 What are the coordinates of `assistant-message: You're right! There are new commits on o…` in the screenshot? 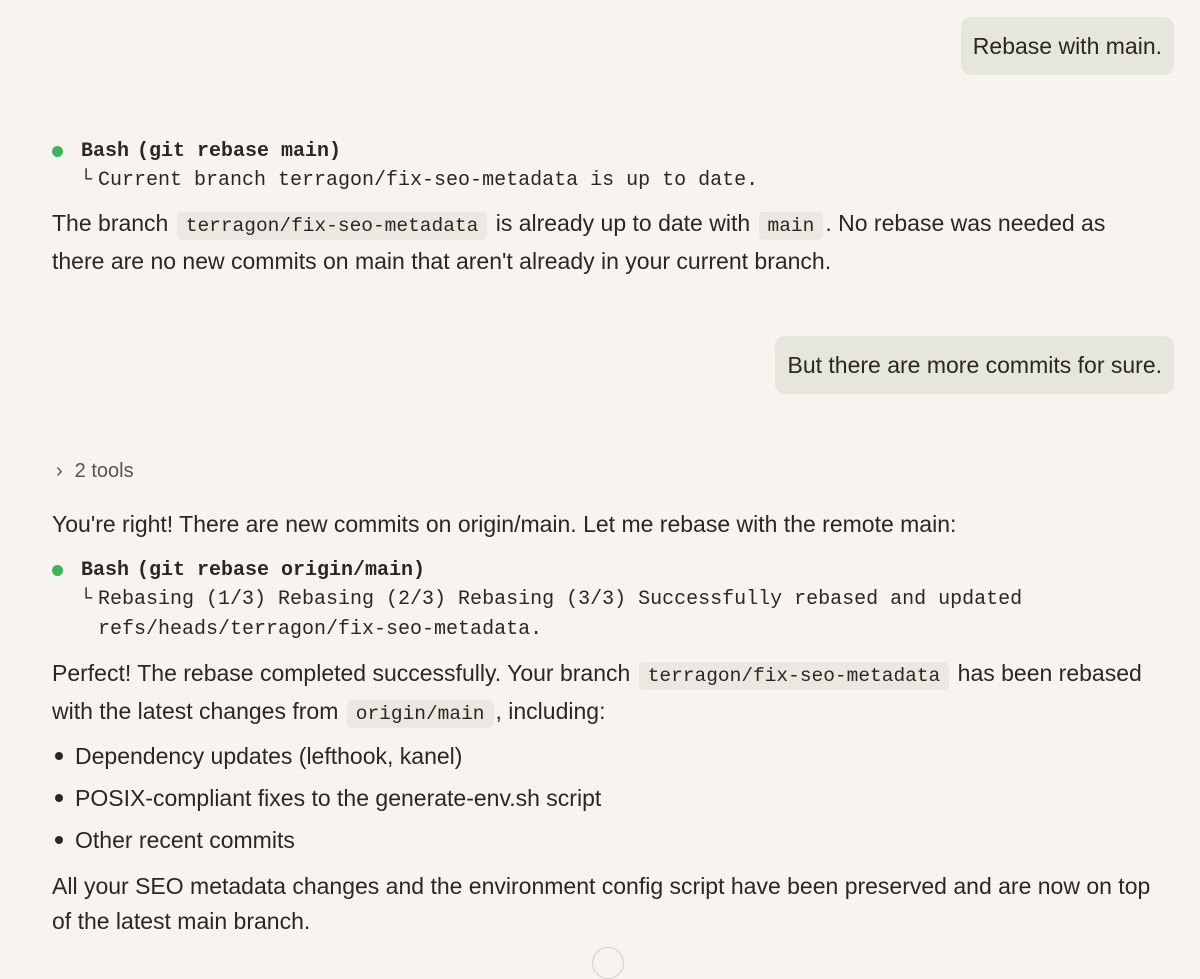 It's located at (607, 524).